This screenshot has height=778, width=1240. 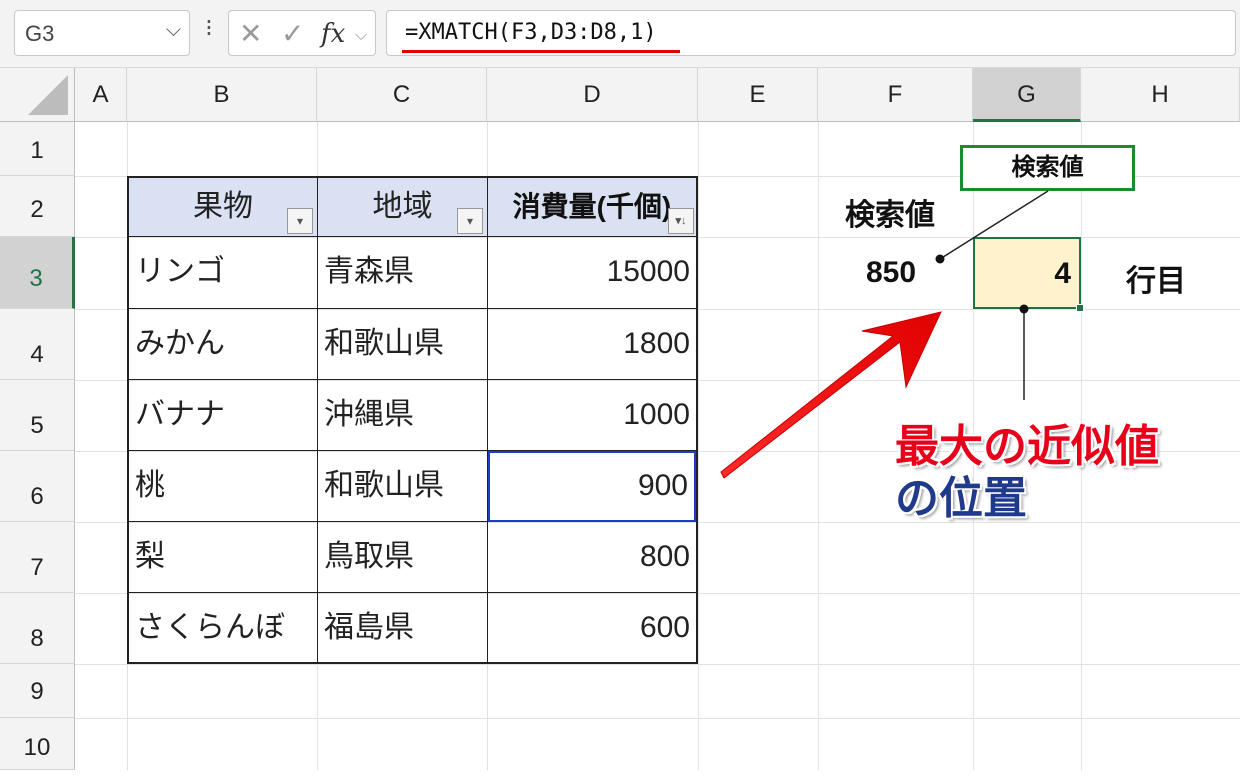 What do you see at coordinates (681, 221) in the screenshot?
I see `sort-descending-icon: ▾↓` at bounding box center [681, 221].